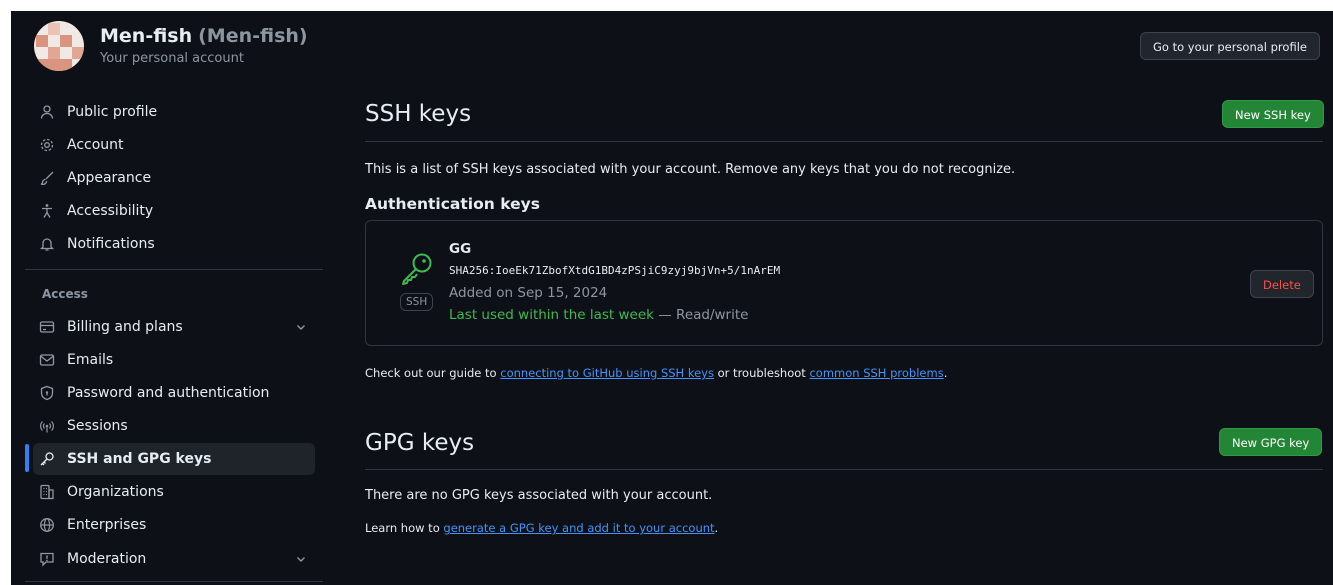 This screenshot has width=1333, height=585. Describe the element at coordinates (90, 360) in the screenshot. I see `sidebar-item-label: Emails` at that location.